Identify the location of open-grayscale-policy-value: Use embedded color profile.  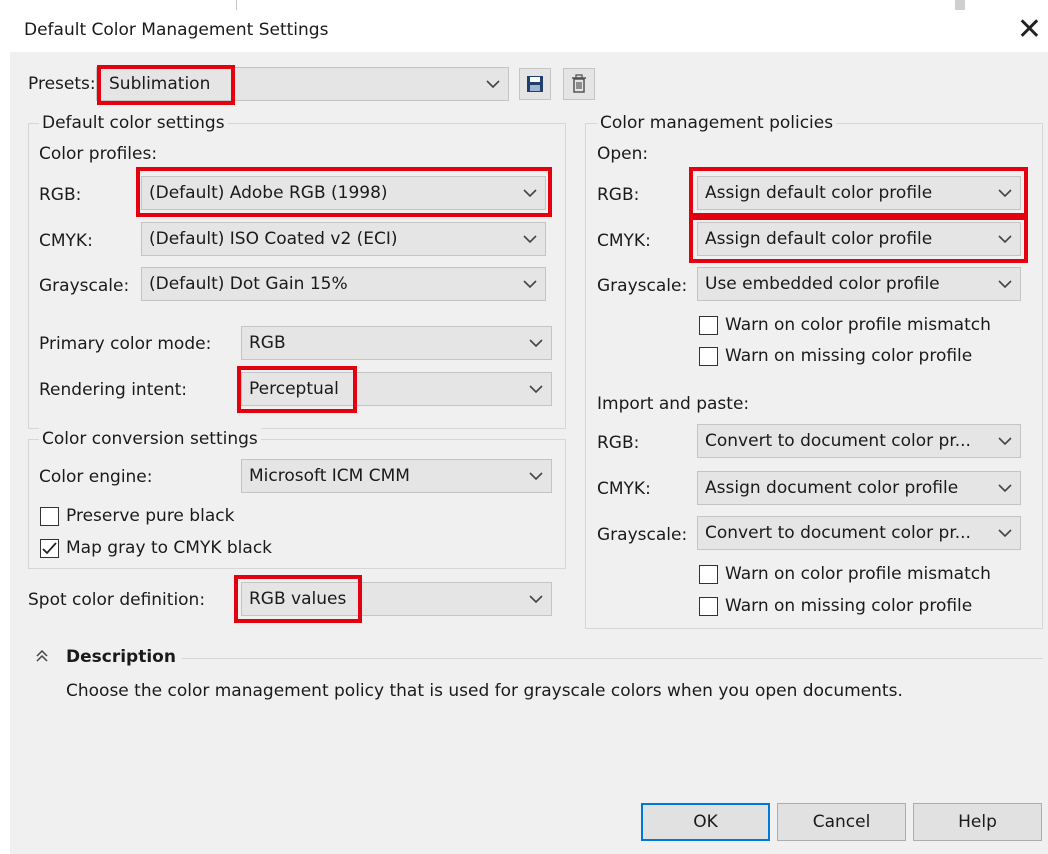
(822, 284).